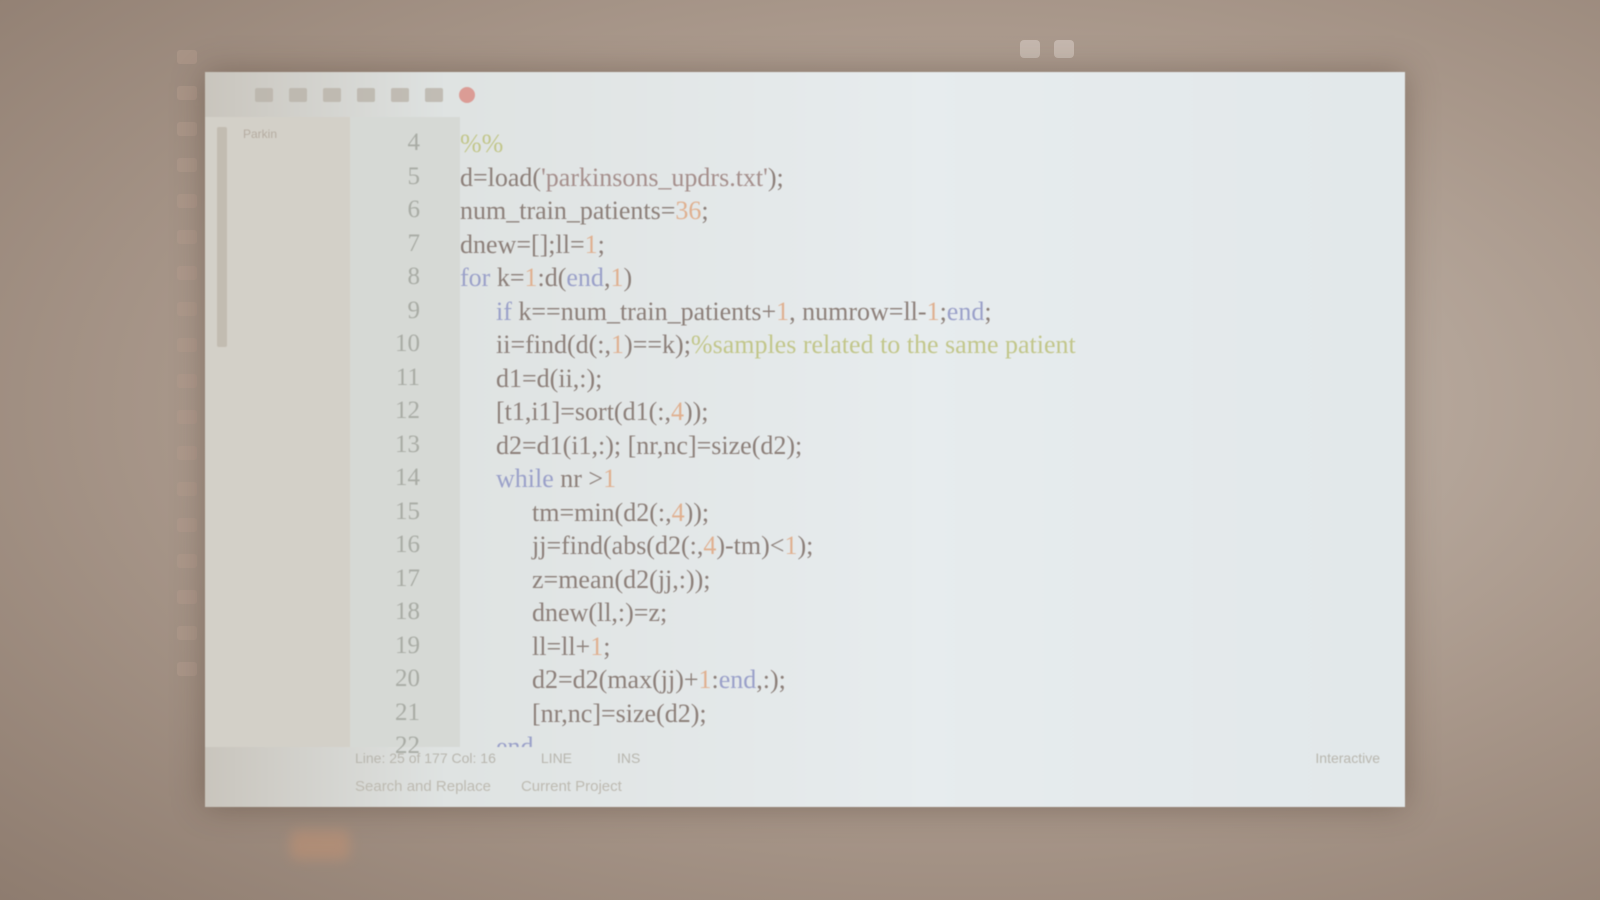 The image size is (1600, 900). I want to click on code-line: while nr >1, so click(556, 479).